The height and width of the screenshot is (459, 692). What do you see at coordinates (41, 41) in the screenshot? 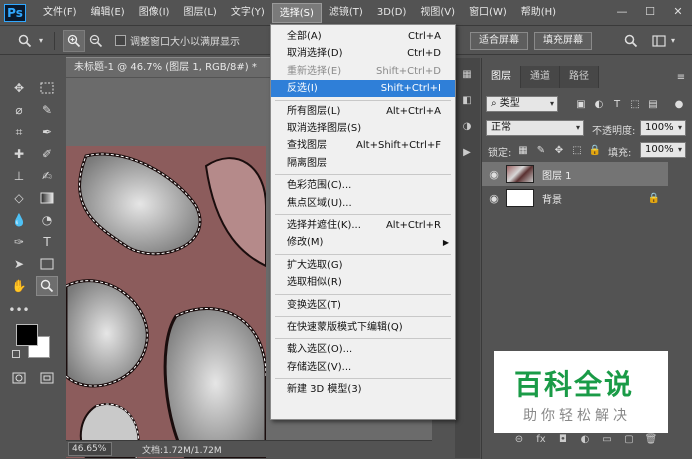
I see `tool-preset-chevron-icon: ▾` at bounding box center [41, 41].